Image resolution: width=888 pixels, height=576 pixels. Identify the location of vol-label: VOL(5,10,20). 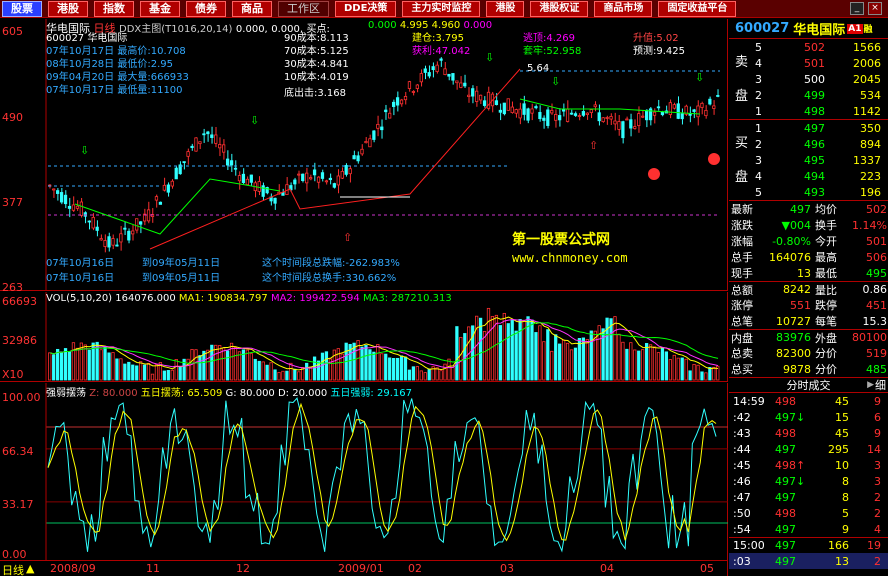
(79, 298).